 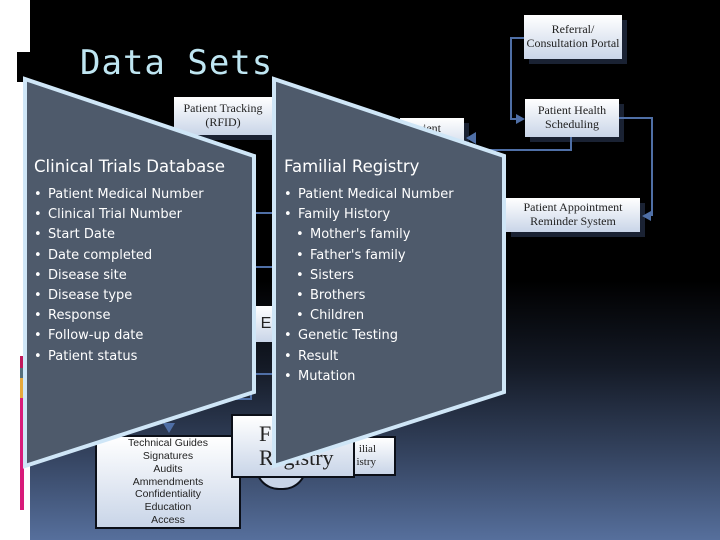 What do you see at coordinates (130, 166) in the screenshot?
I see `panel-title: Clinical Trials Database` at bounding box center [130, 166].